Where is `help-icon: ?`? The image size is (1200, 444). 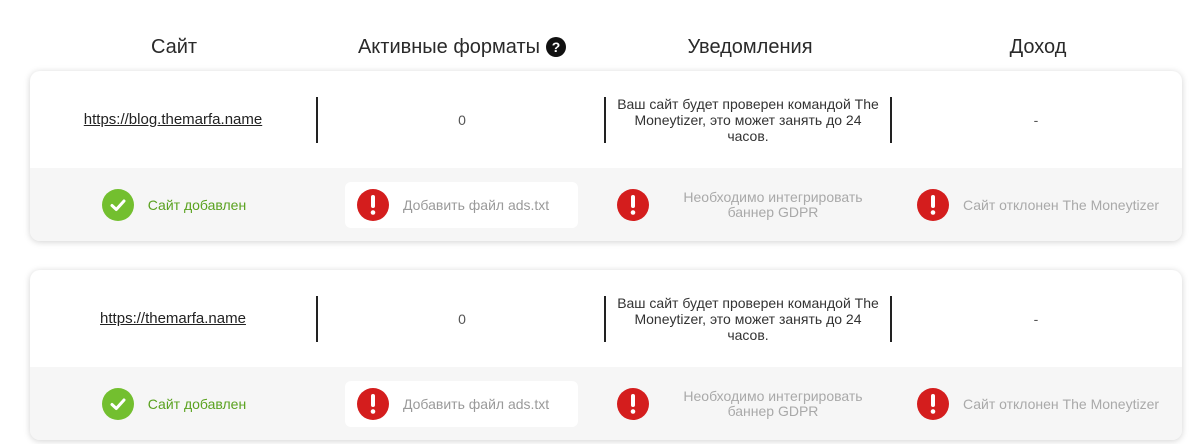
help-icon: ? is located at coordinates (556, 47).